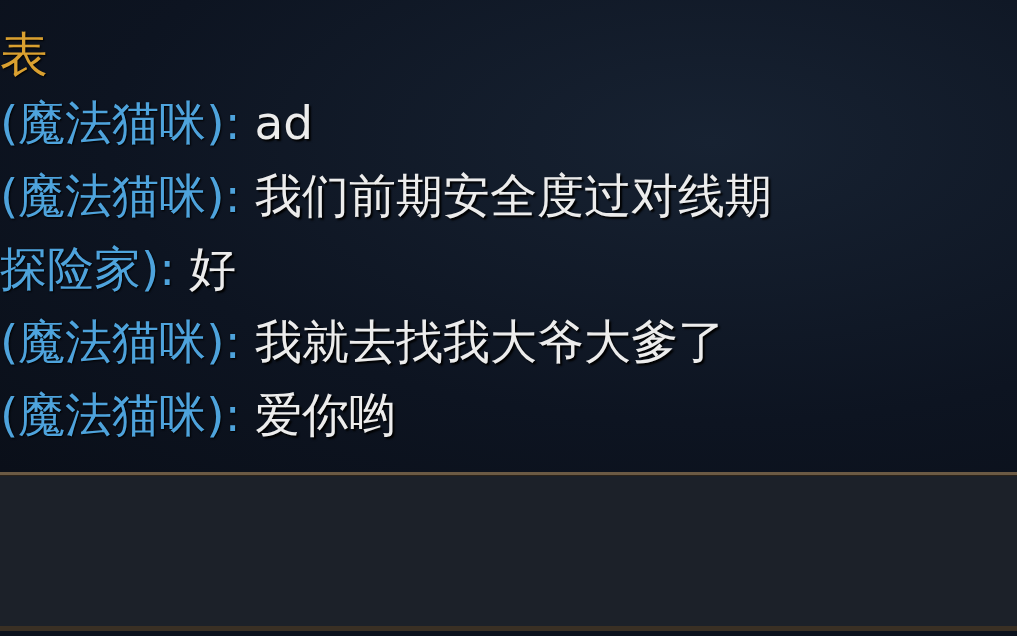 This screenshot has width=1017, height=636. Describe the element at coordinates (284, 122) in the screenshot. I see `message-text: ad` at that location.